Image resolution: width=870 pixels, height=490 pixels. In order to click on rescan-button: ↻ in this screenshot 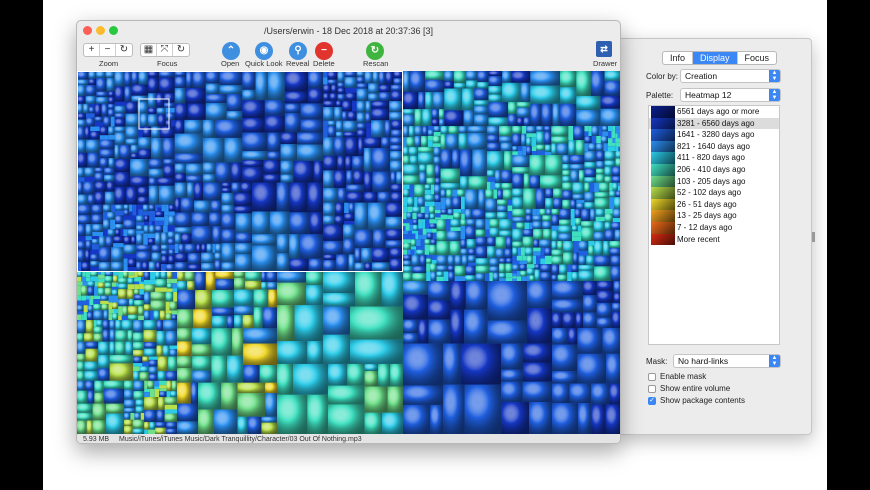, I will do `click(375, 51)`.